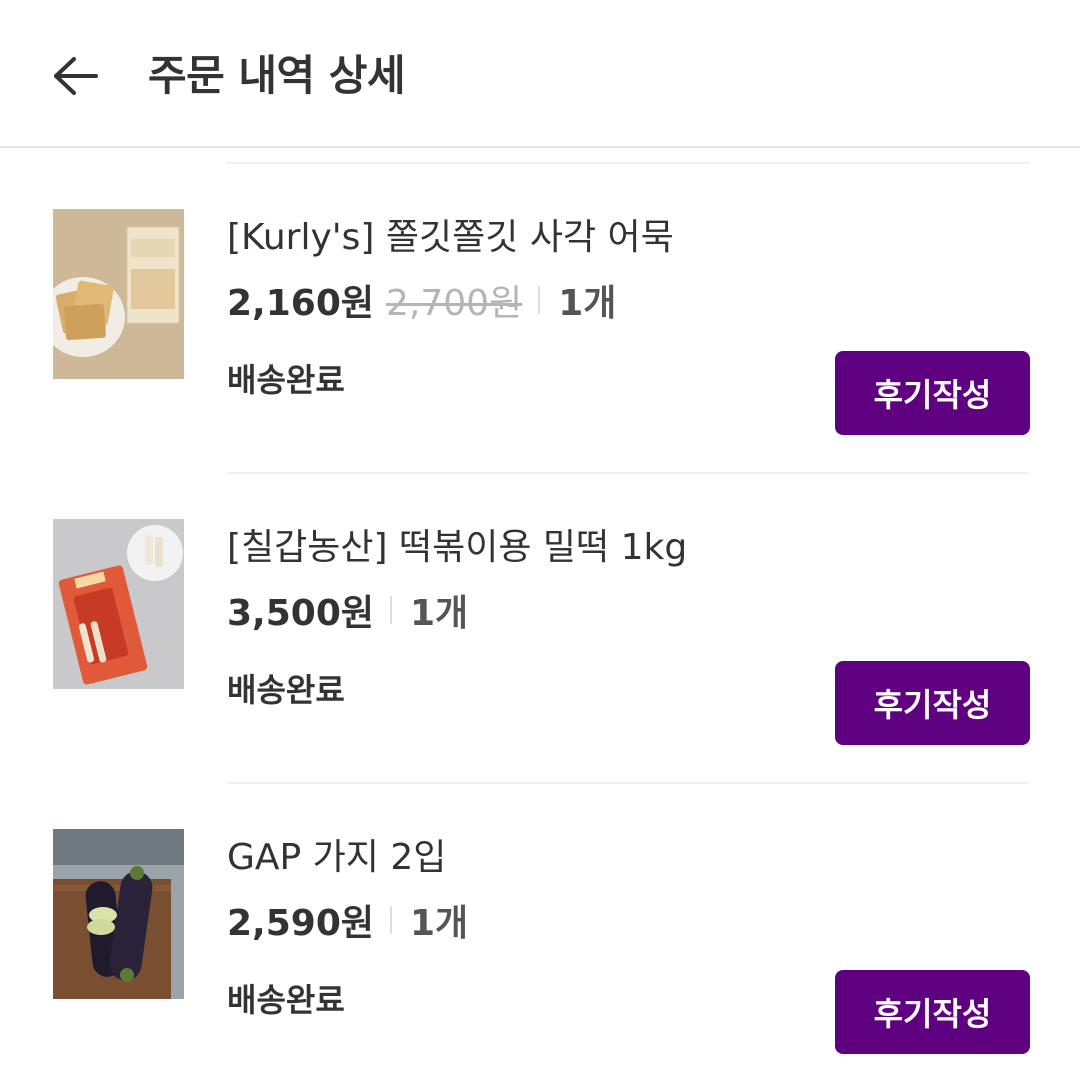  Describe the element at coordinates (457, 548) in the screenshot. I see `product-name: [칠갑농산] 떡볶이용 밀떡 1kg` at that location.